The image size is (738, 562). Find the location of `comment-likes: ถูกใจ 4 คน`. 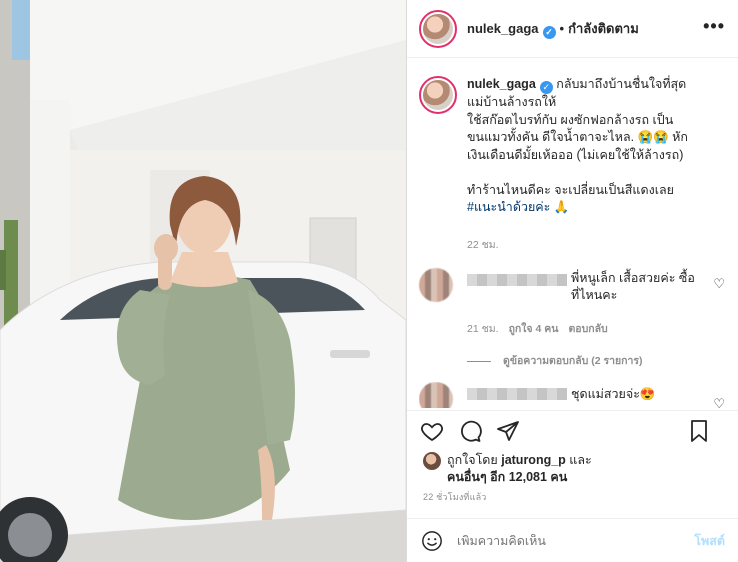

comment-likes: ถูกใจ 4 คน is located at coordinates (534, 329).